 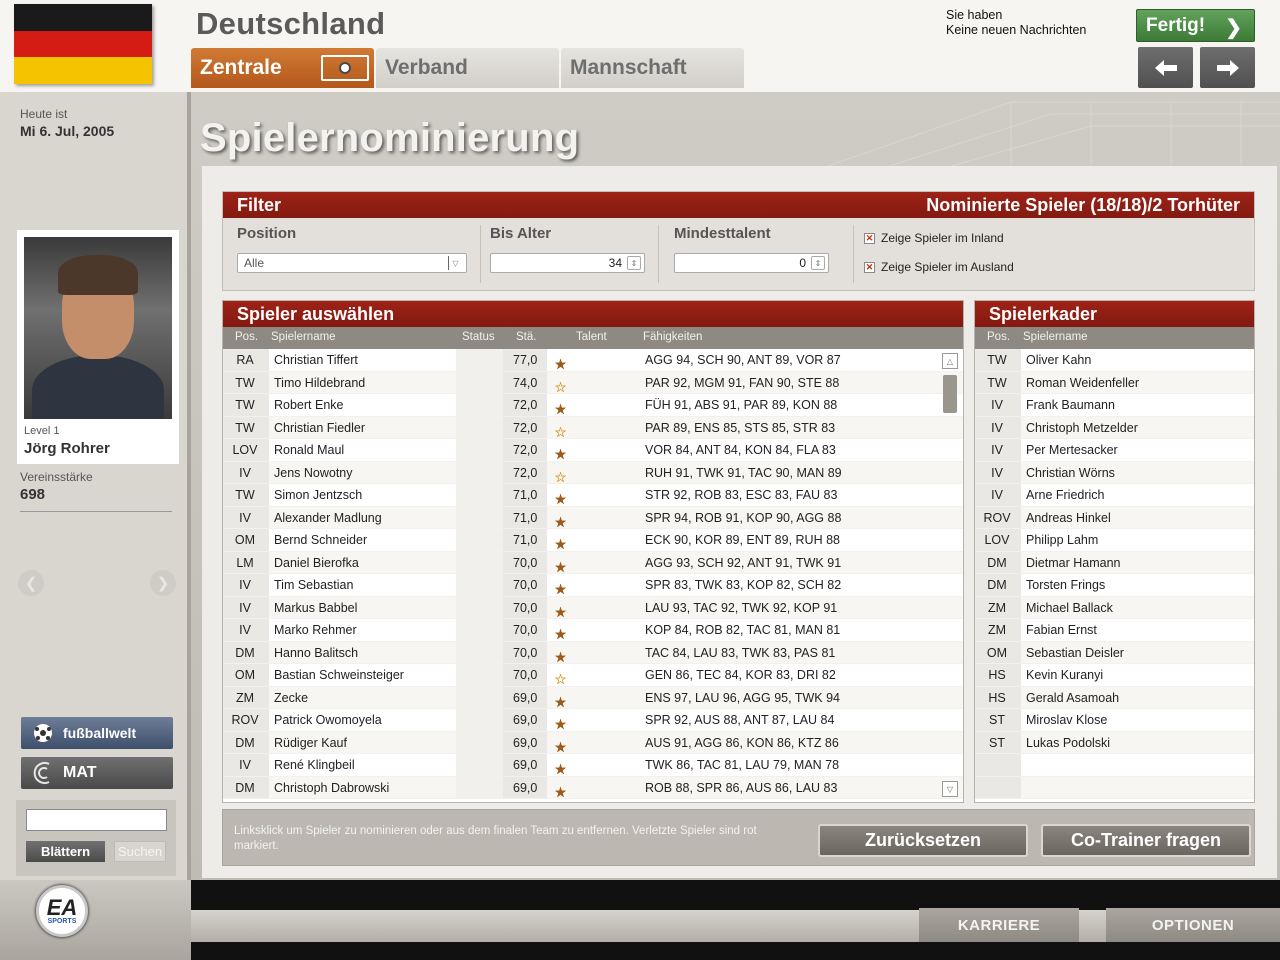 What do you see at coordinates (1114, 720) in the screenshot?
I see `squad-row: ST Miroslav Klose` at bounding box center [1114, 720].